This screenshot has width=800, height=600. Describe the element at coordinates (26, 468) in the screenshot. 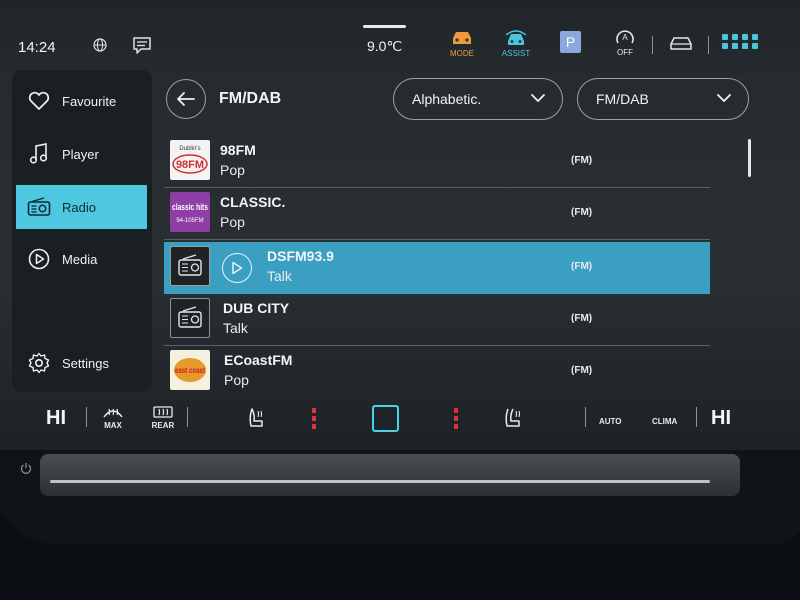

I see `power-icon` at that location.